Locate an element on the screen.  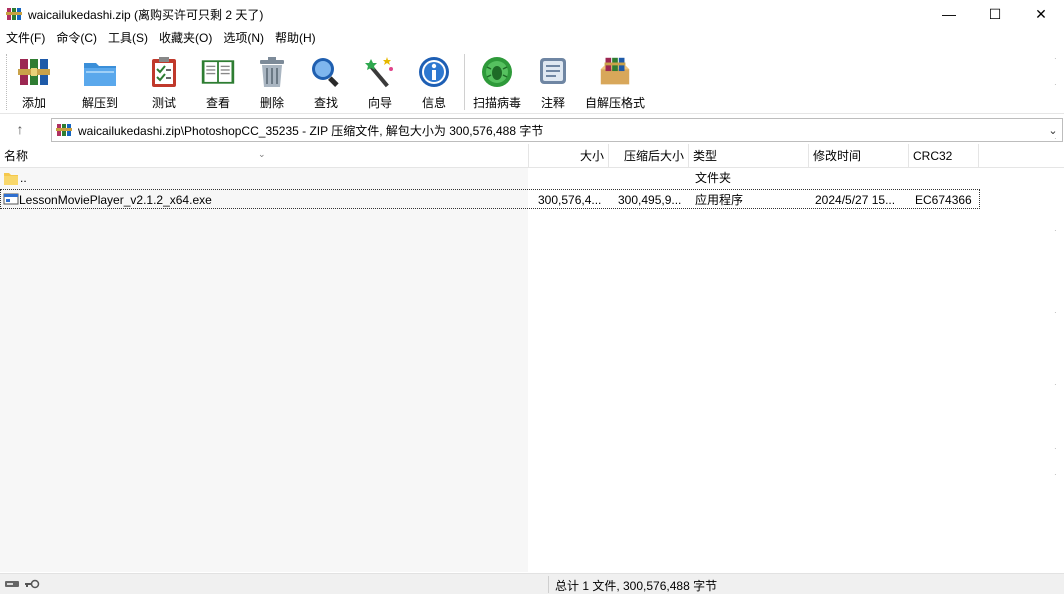
column-type-label: 类型 is located at coordinates (705, 156).